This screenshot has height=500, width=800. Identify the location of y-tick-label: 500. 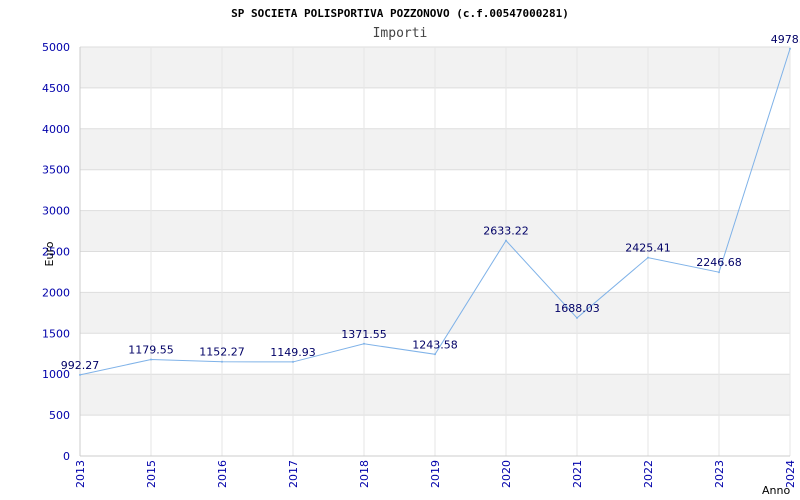
(59, 415).